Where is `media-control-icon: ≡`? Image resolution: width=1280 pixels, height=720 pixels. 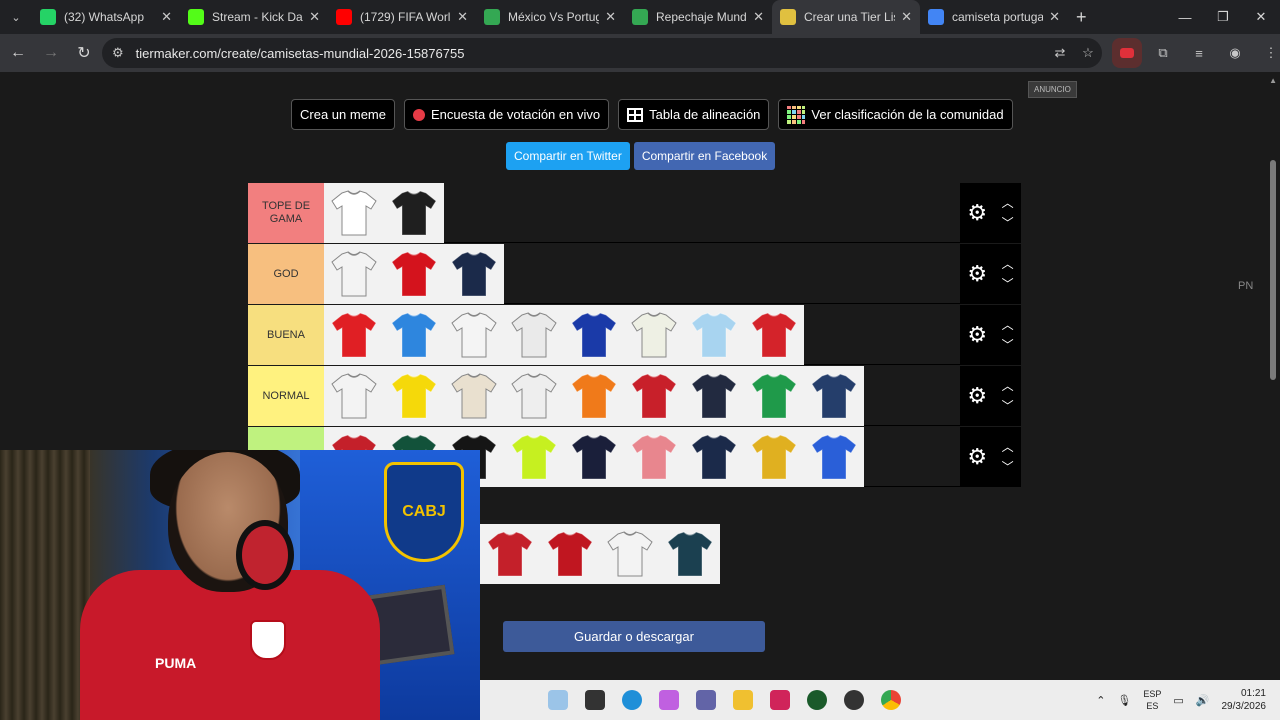
media-control-icon: ≡ is located at coordinates (1199, 53).